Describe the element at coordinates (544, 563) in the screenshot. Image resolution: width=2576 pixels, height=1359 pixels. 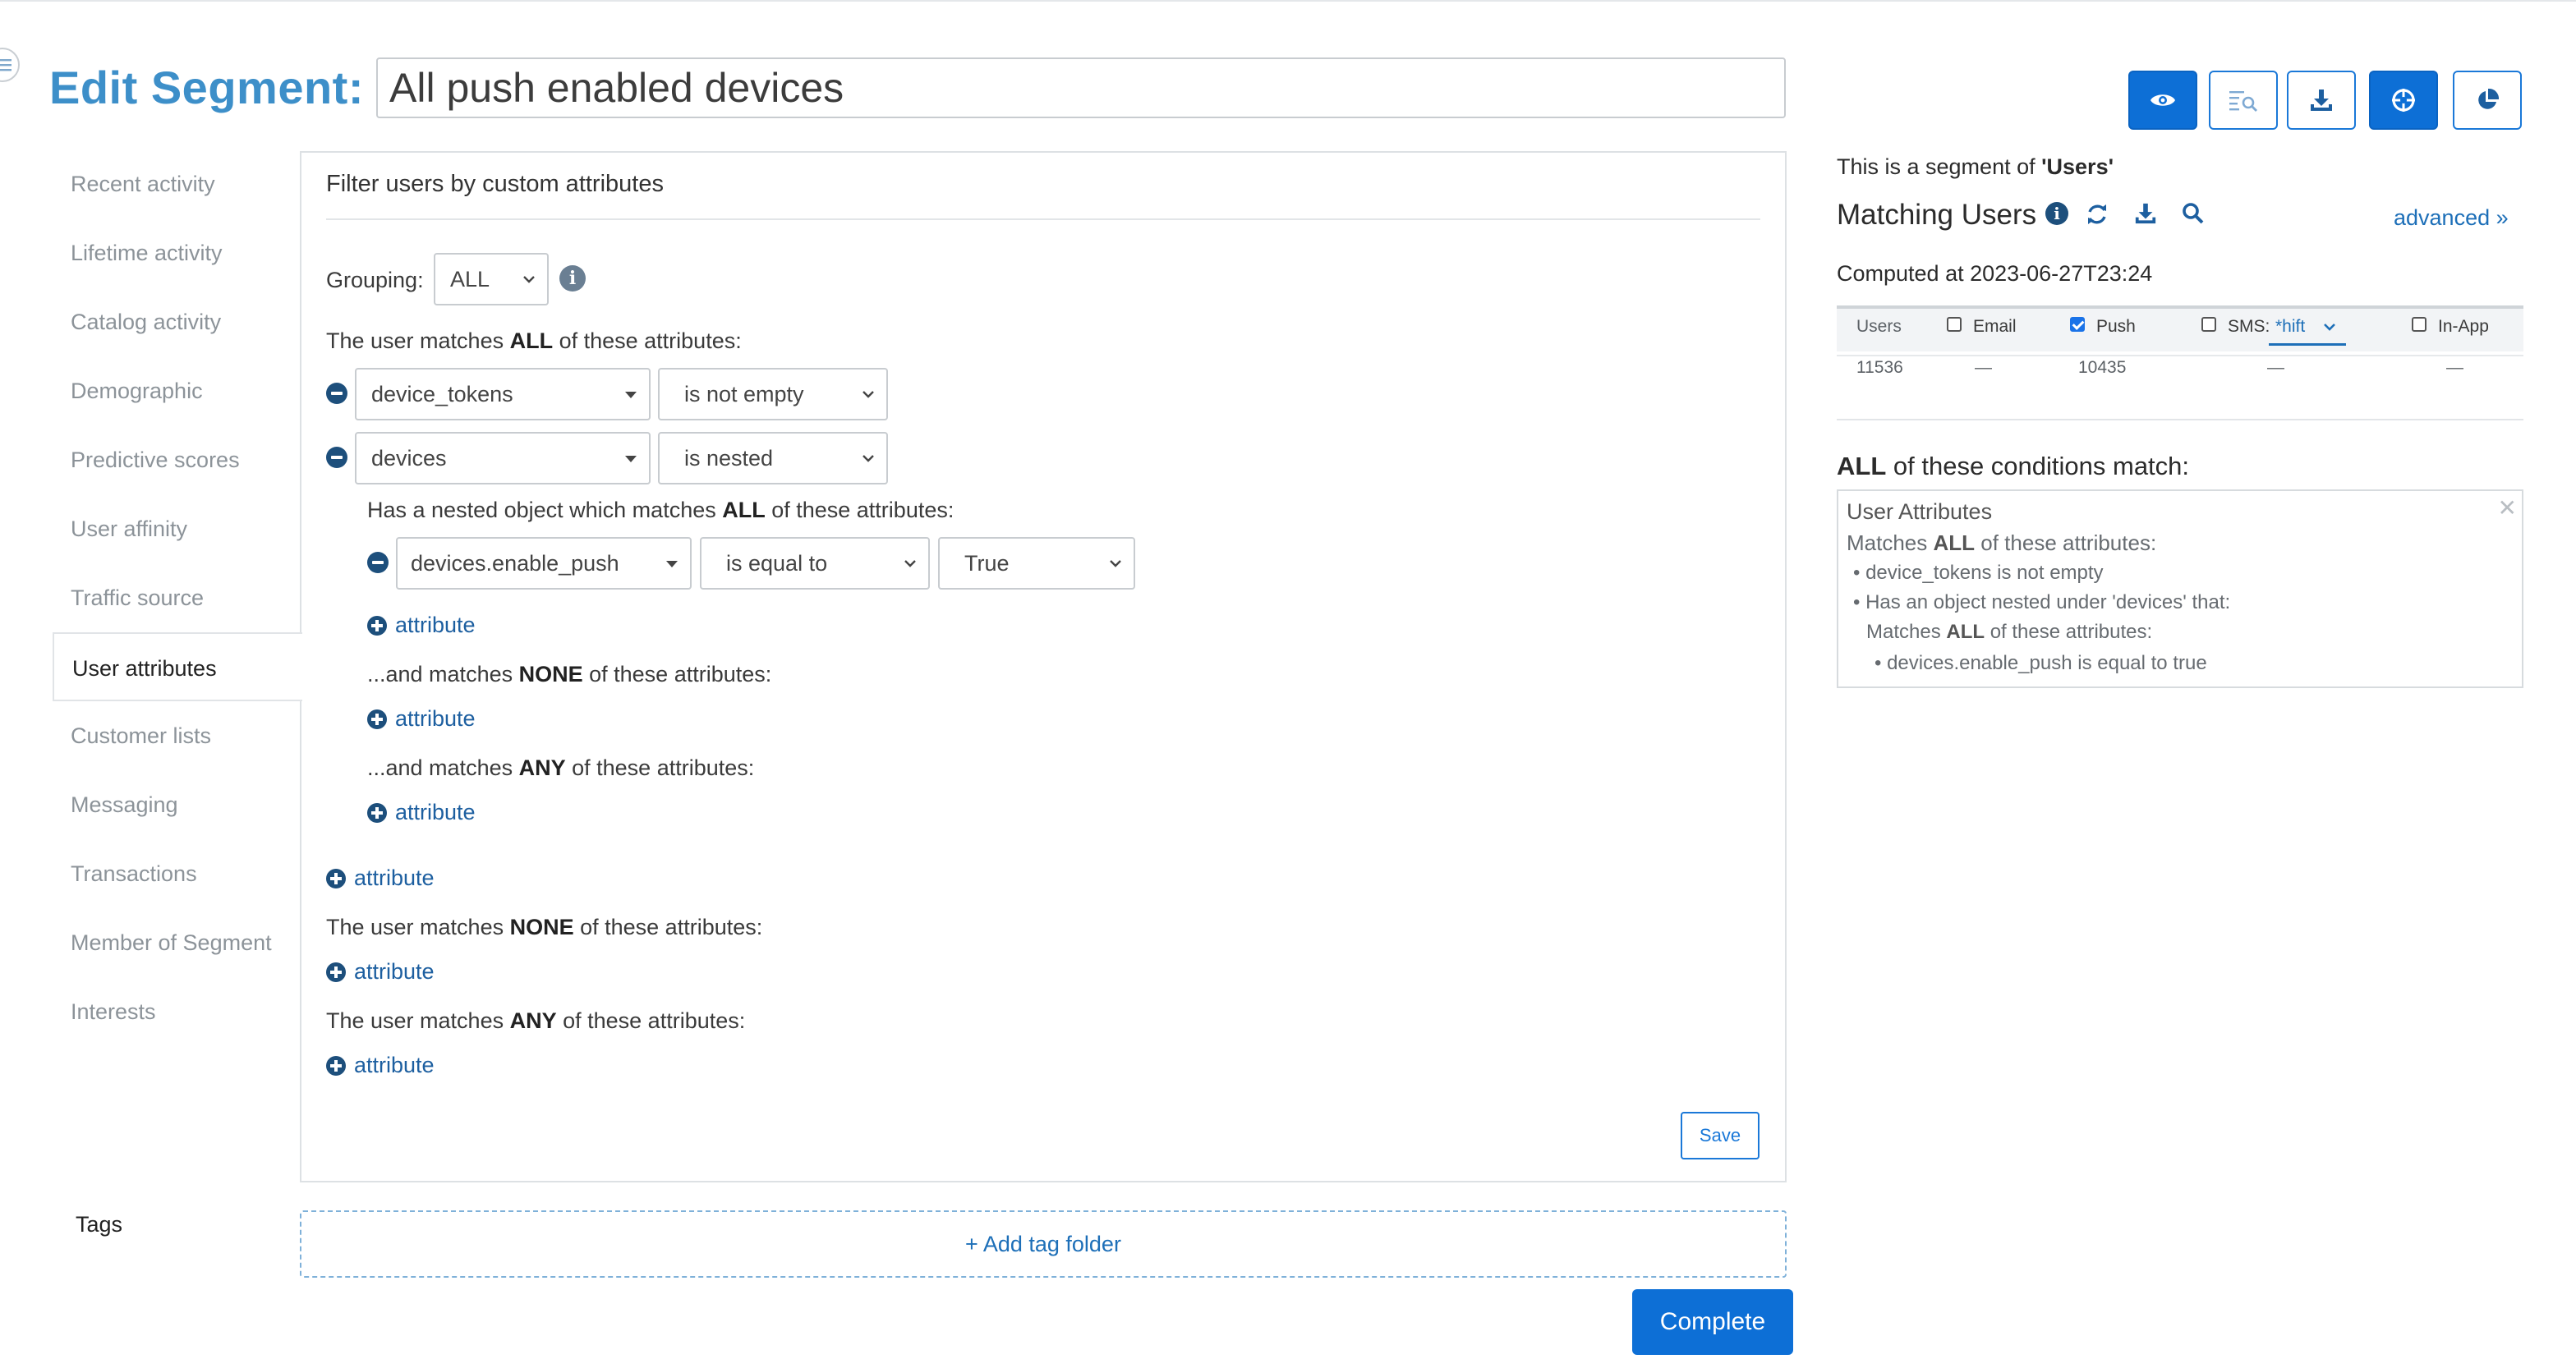
I see `nested-attribute-select: devices.enable_push` at that location.